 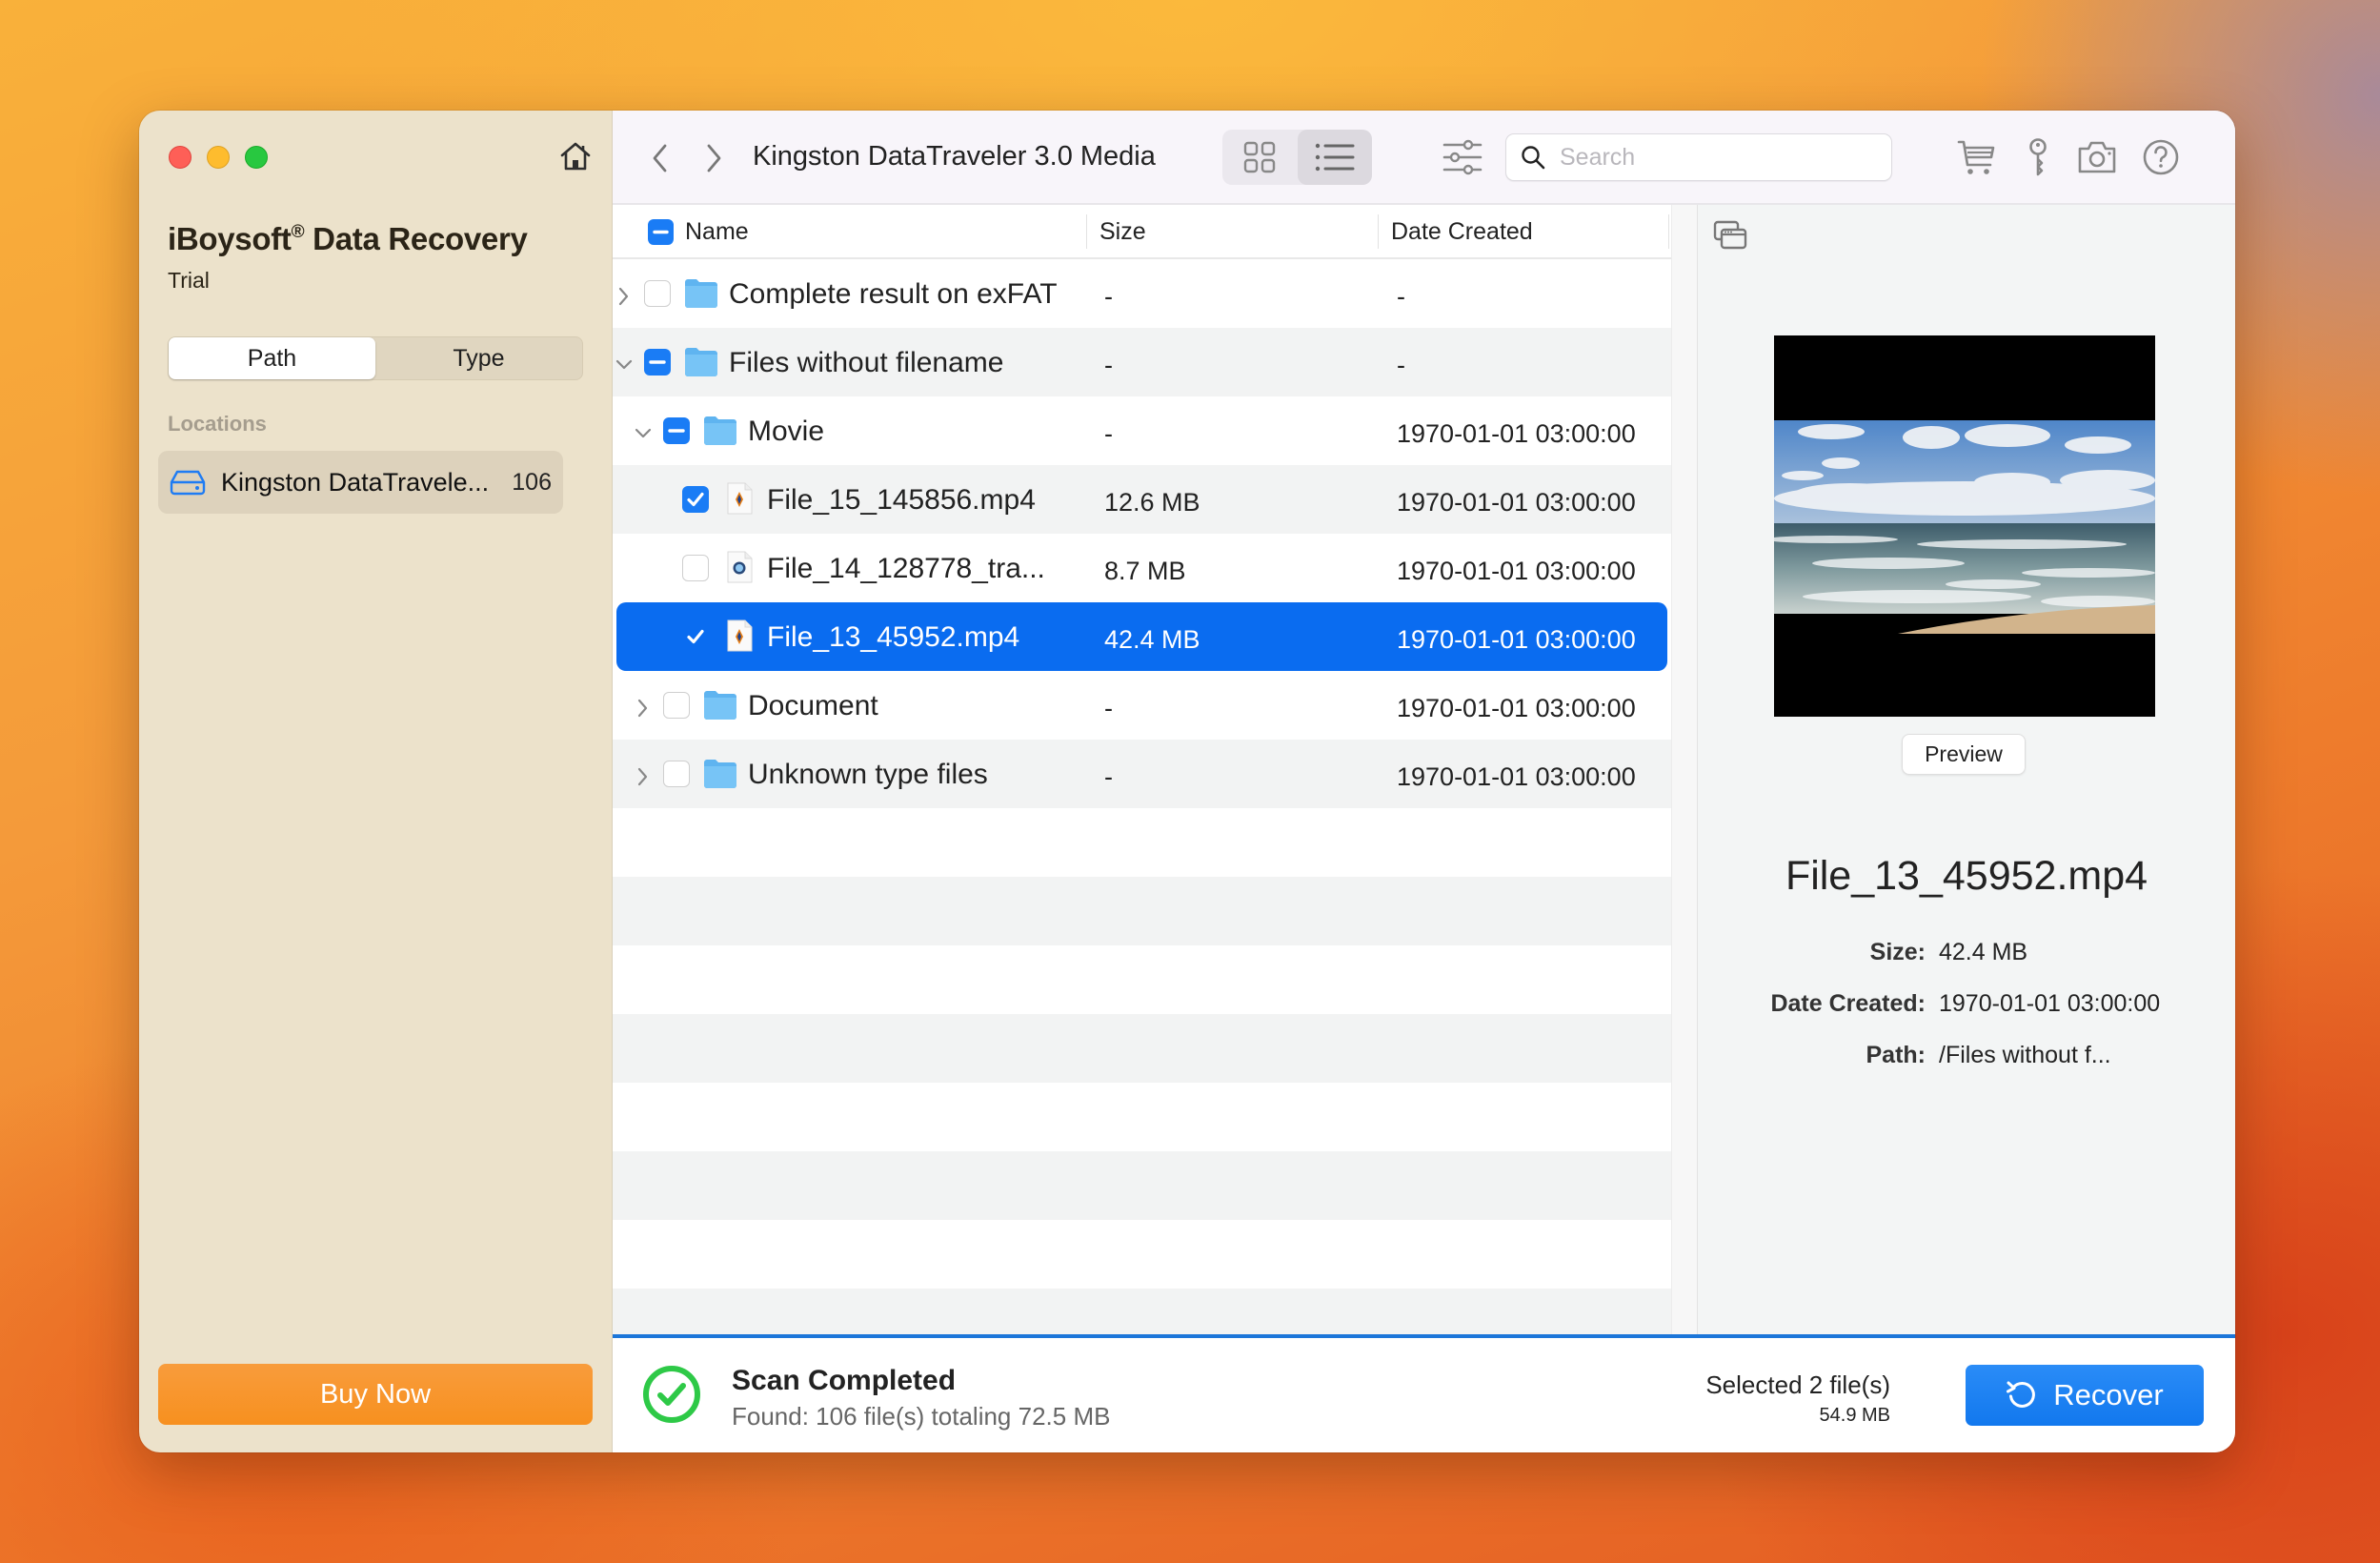 I want to click on folder-row: Unknown type files - 1970-01-01 03:00:00, so click(x=1142, y=774).